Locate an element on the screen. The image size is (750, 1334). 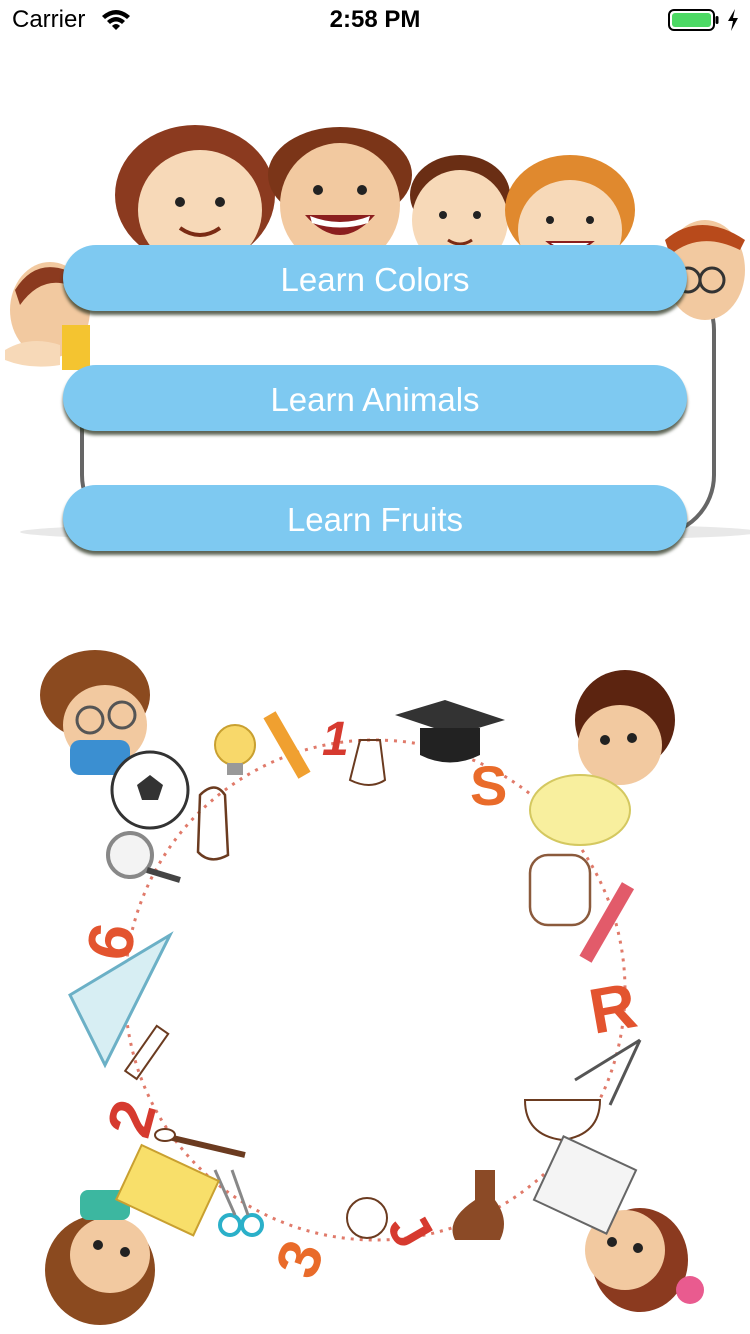
kid-top-right is located at coordinates (602, 758).